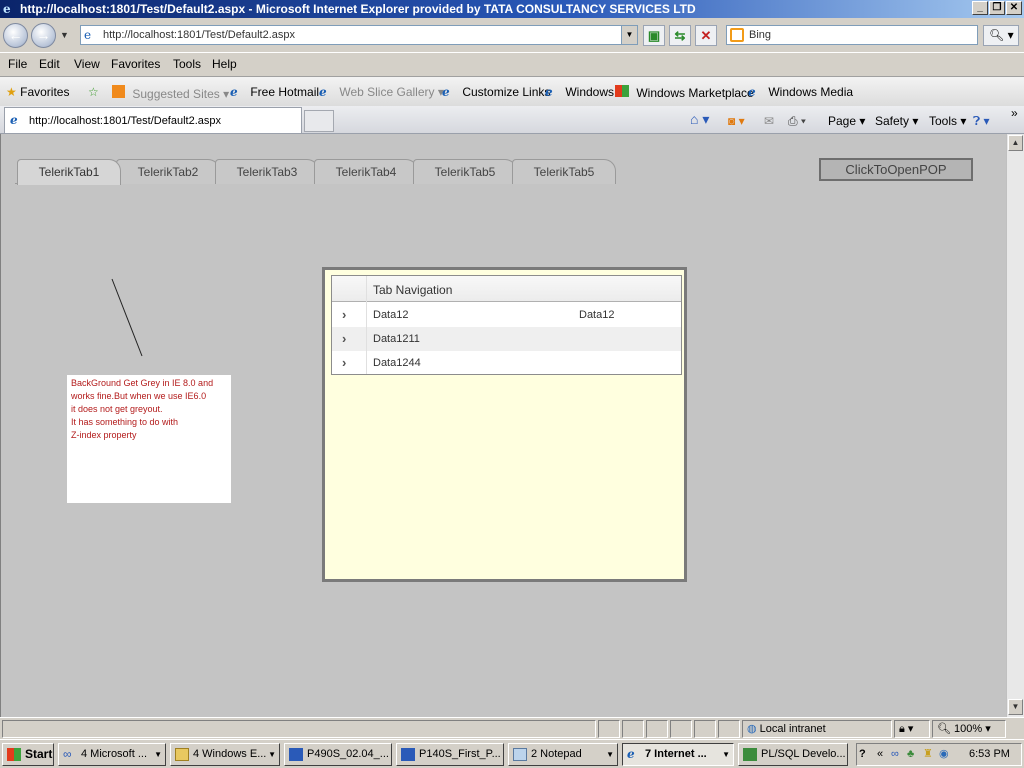  Describe the element at coordinates (397, 363) in the screenshot. I see `cell-col1: Data1244` at that location.